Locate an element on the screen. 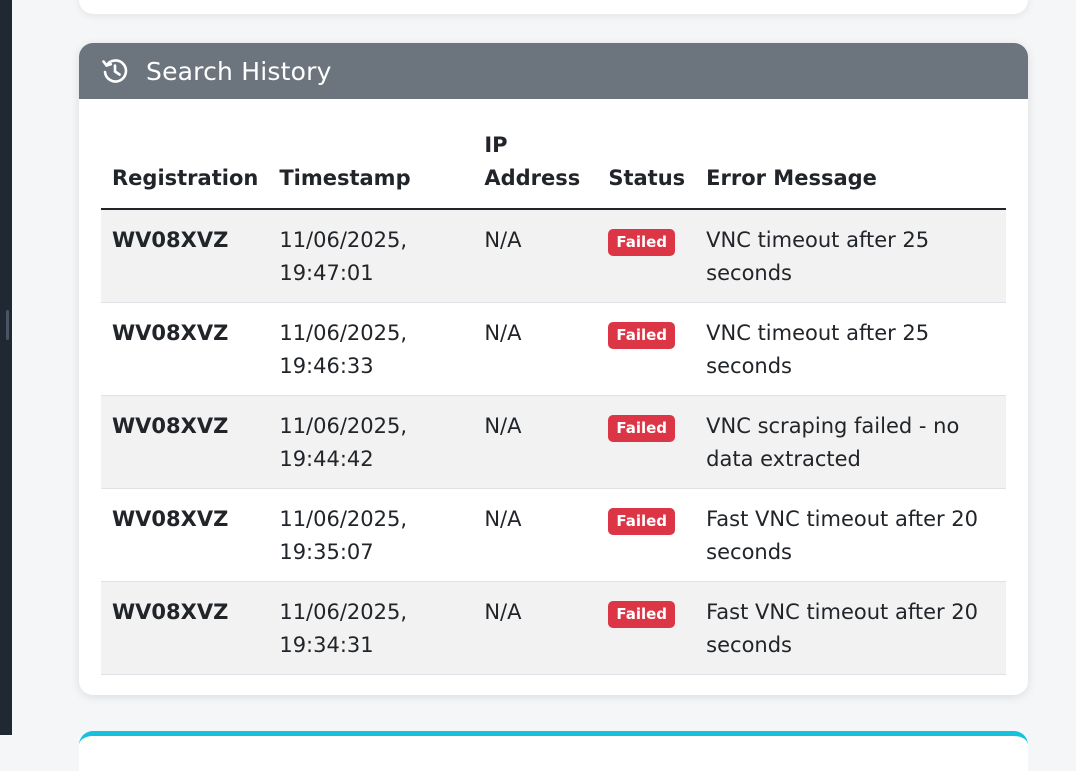 This screenshot has height=771, width=1076. cell-timestamp: 11/06/2025, 19:47:01 is located at coordinates (371, 256).